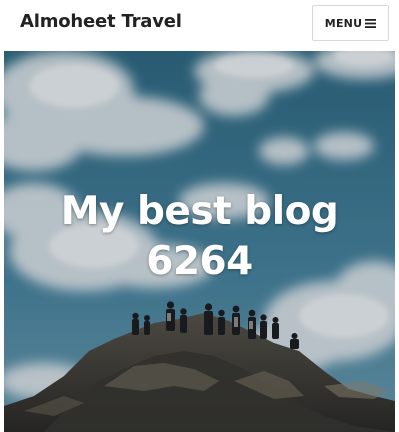  Describe the element at coordinates (199, 211) in the screenshot. I see `hero-title-line-1: My best blog` at that location.